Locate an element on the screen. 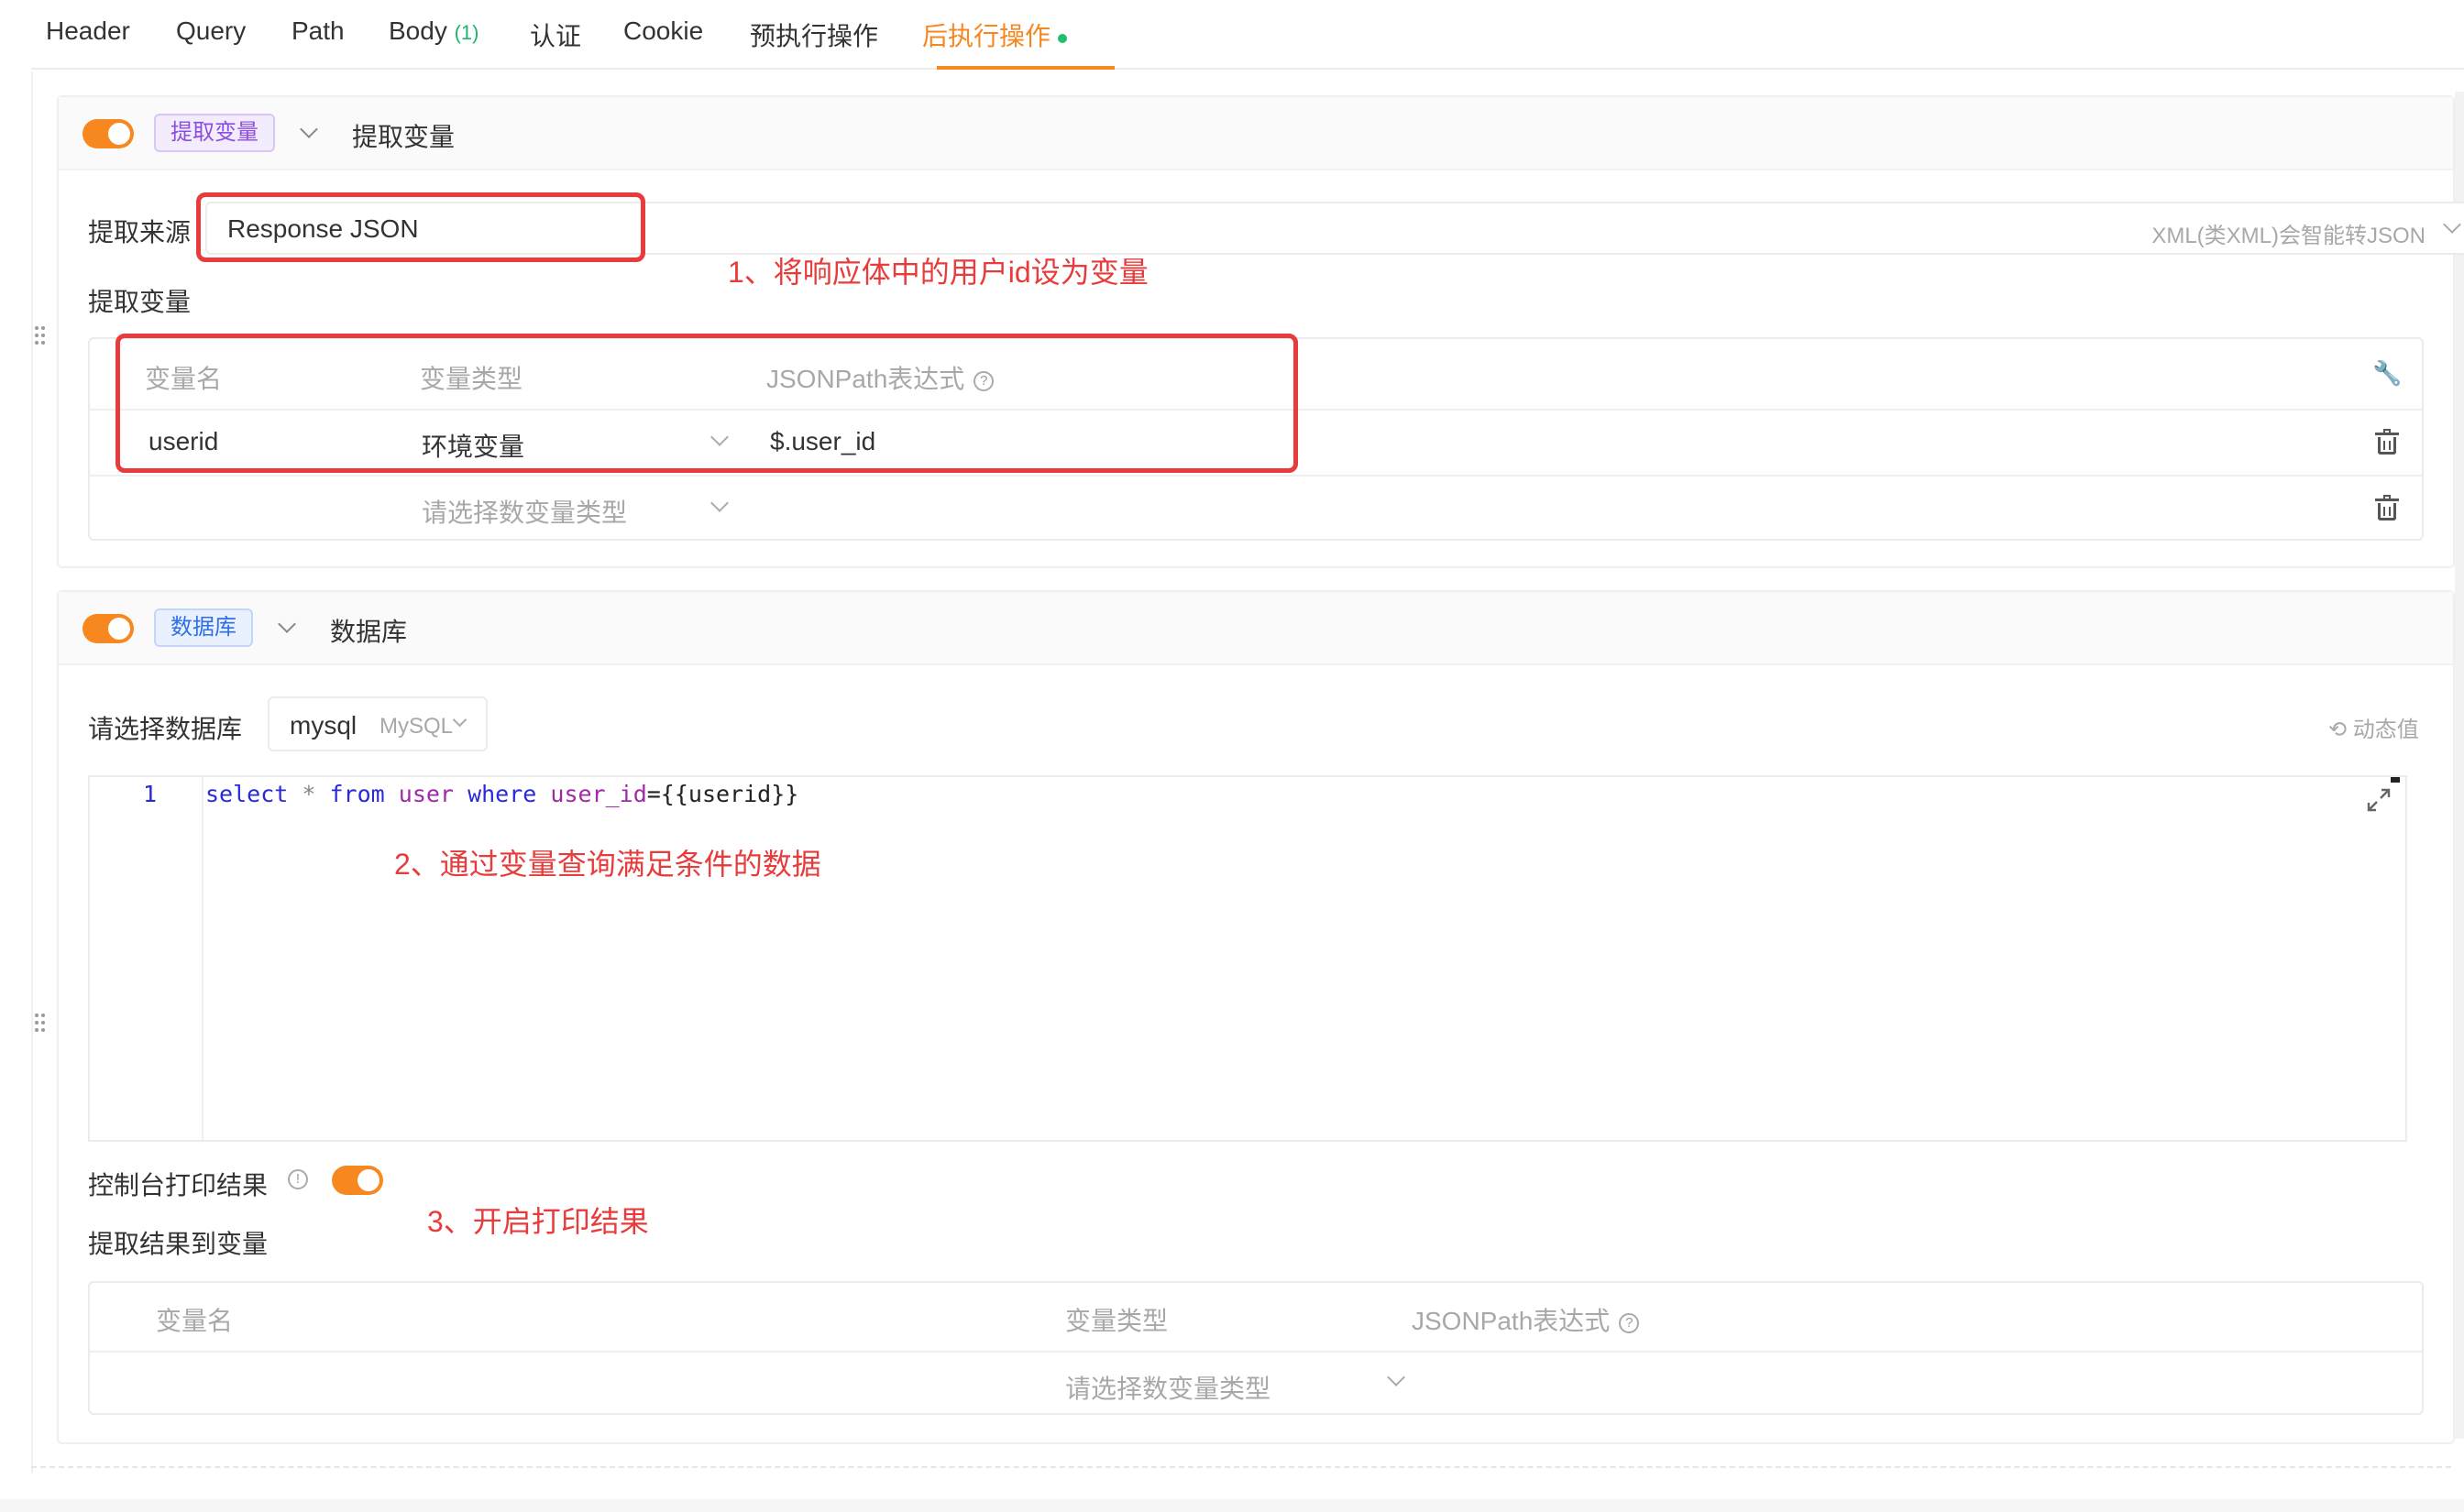  dynamic-value-button: ⟲ 动态值 is located at coordinates (2373, 727).